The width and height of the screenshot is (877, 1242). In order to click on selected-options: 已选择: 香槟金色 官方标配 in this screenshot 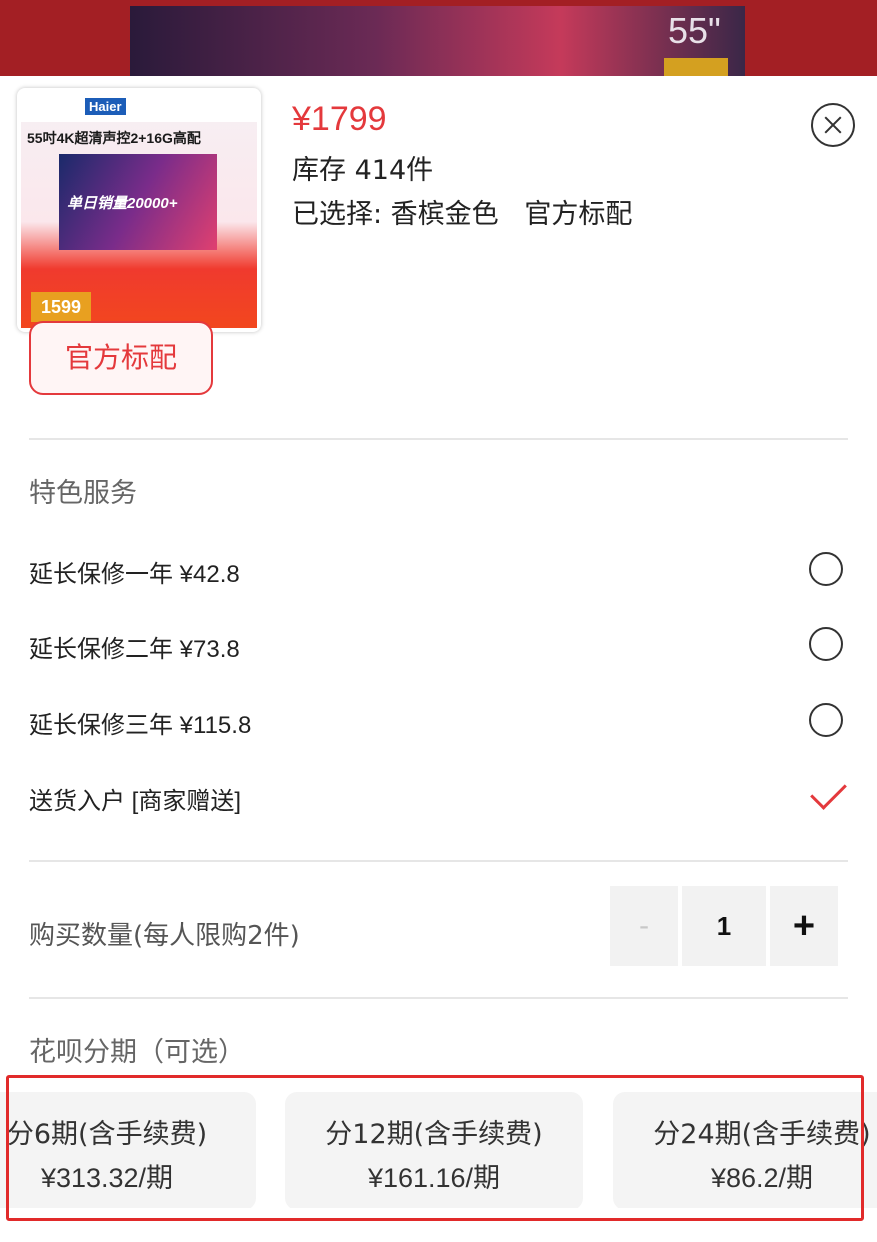, I will do `click(462, 214)`.